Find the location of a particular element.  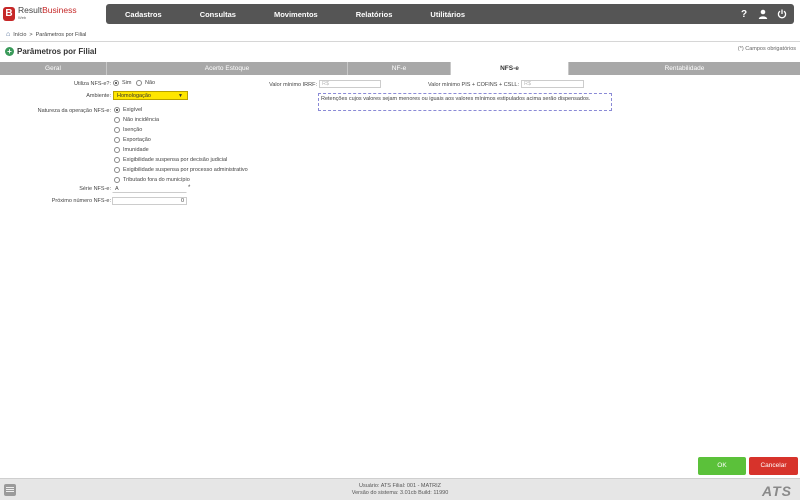

serie-input: A is located at coordinates (149, 189).